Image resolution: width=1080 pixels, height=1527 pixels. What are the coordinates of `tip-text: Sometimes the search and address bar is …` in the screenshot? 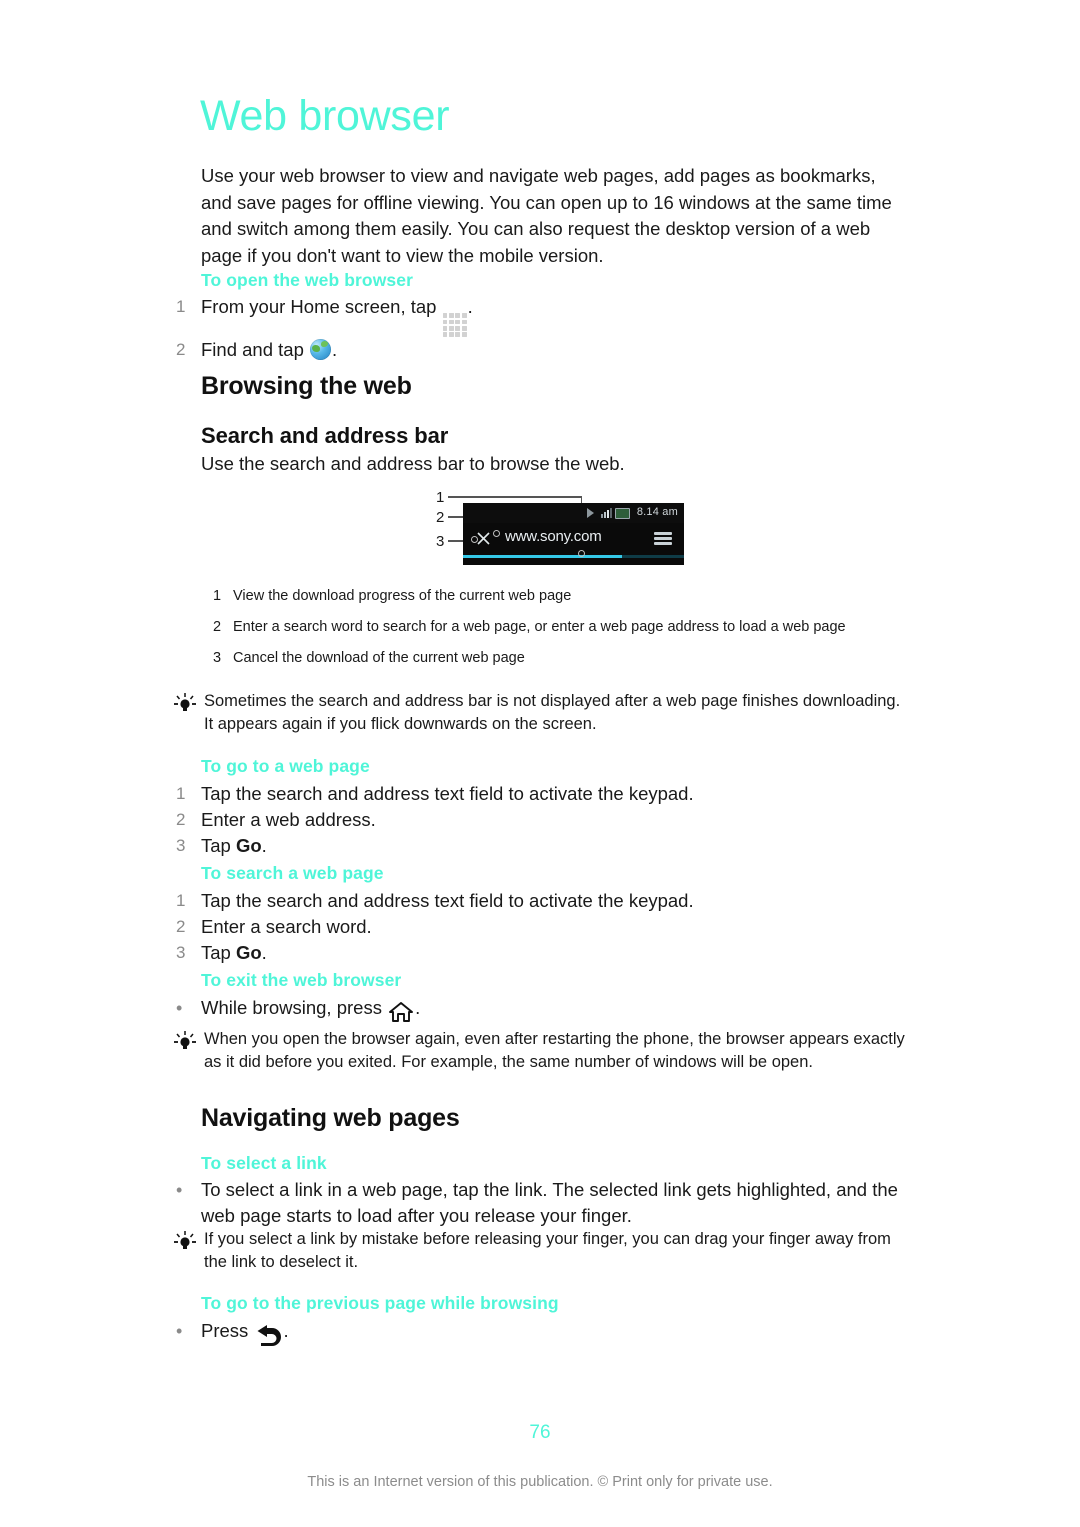 It's located at (552, 712).